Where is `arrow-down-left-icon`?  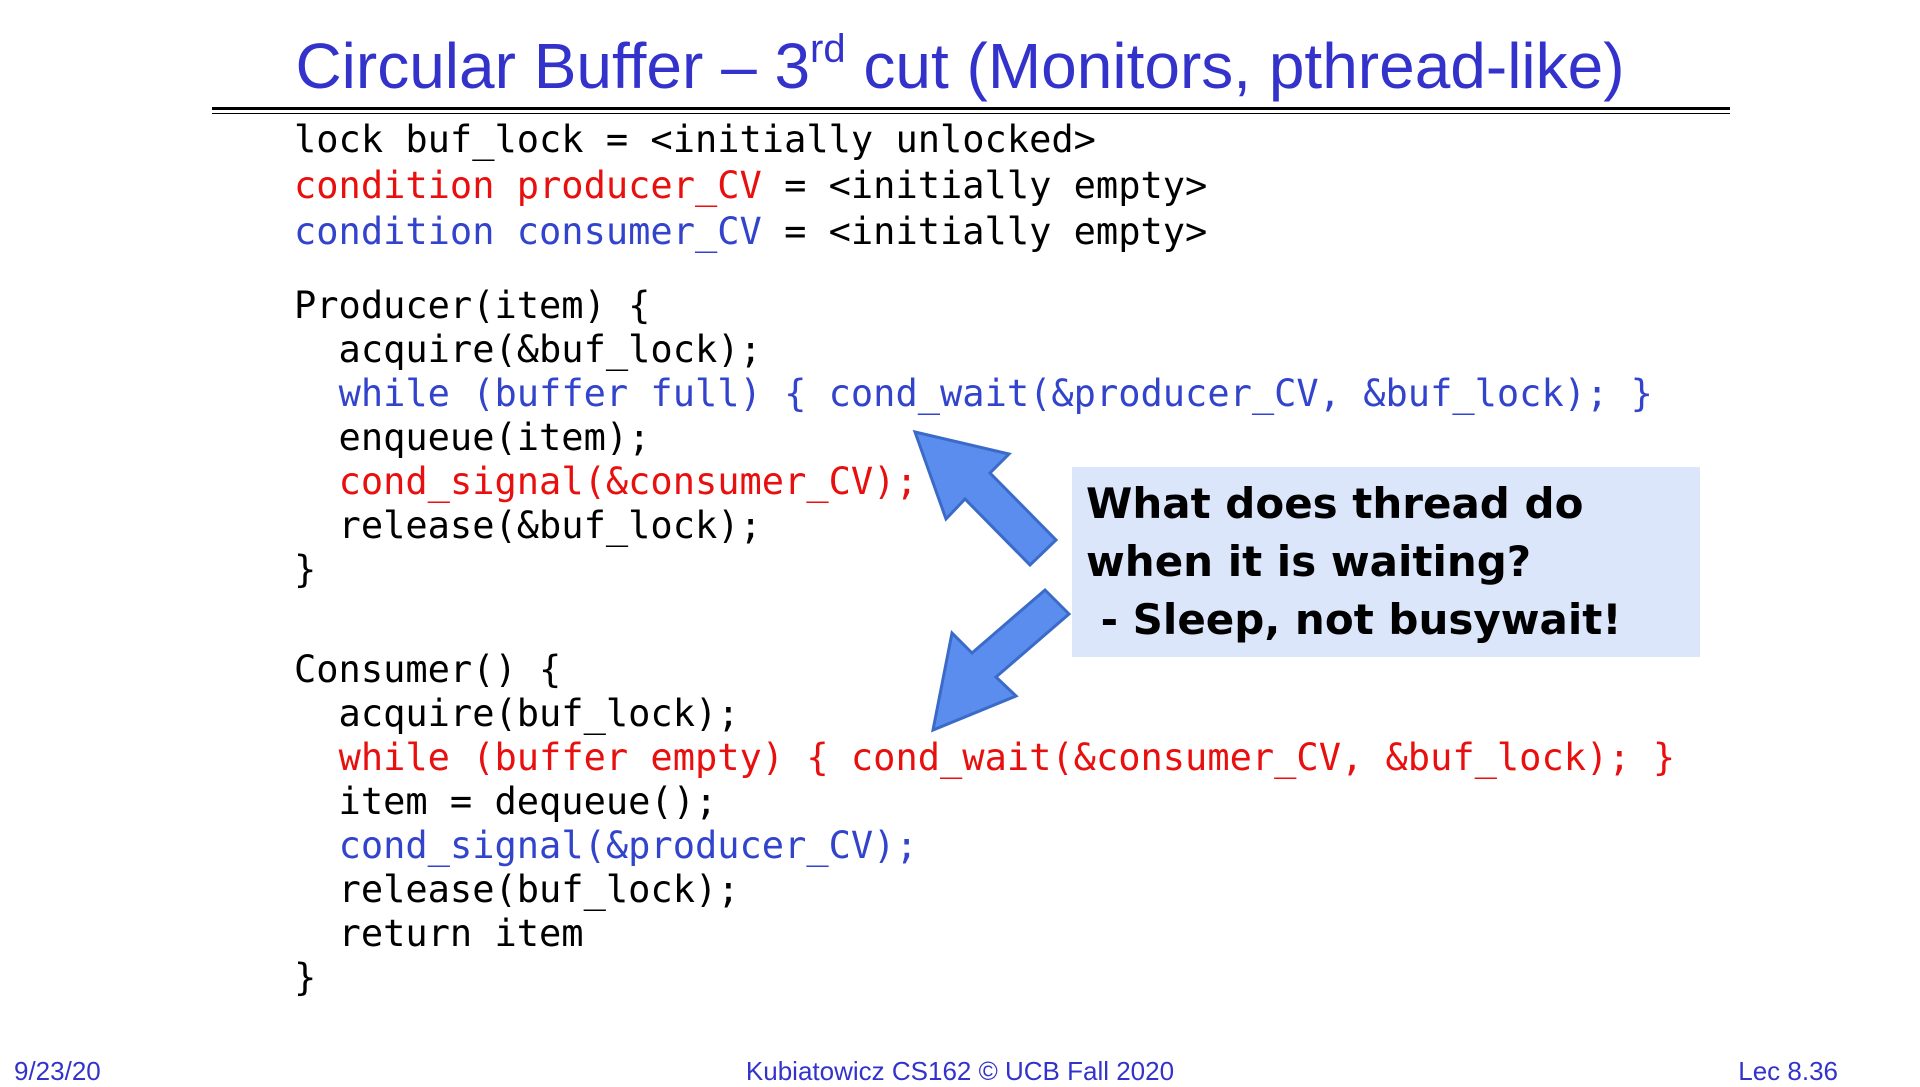
arrow-down-left-icon is located at coordinates (1001, 660).